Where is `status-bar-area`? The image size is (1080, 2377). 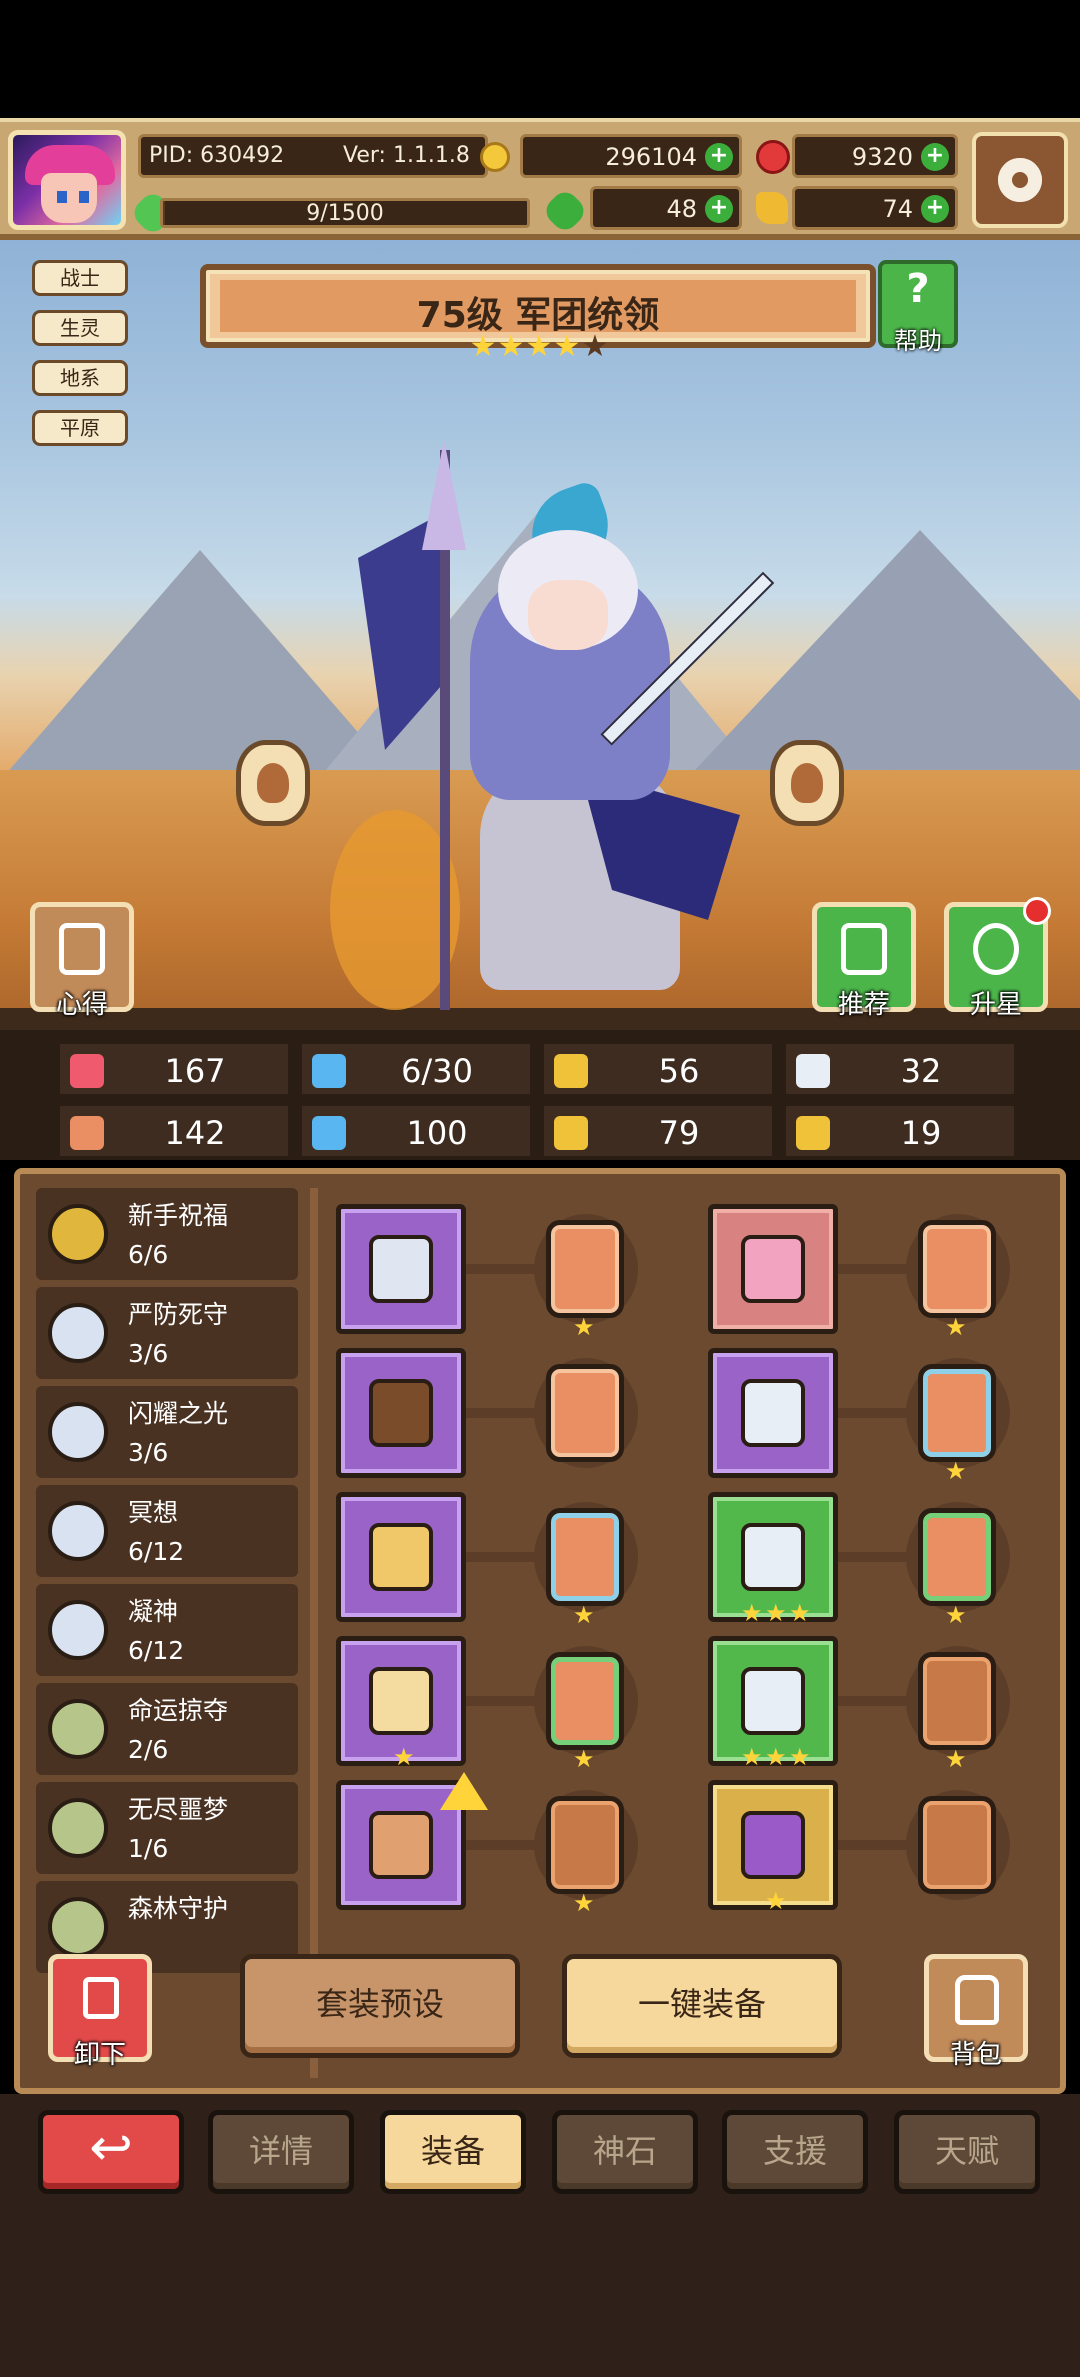
status-bar-area is located at coordinates (540, 59).